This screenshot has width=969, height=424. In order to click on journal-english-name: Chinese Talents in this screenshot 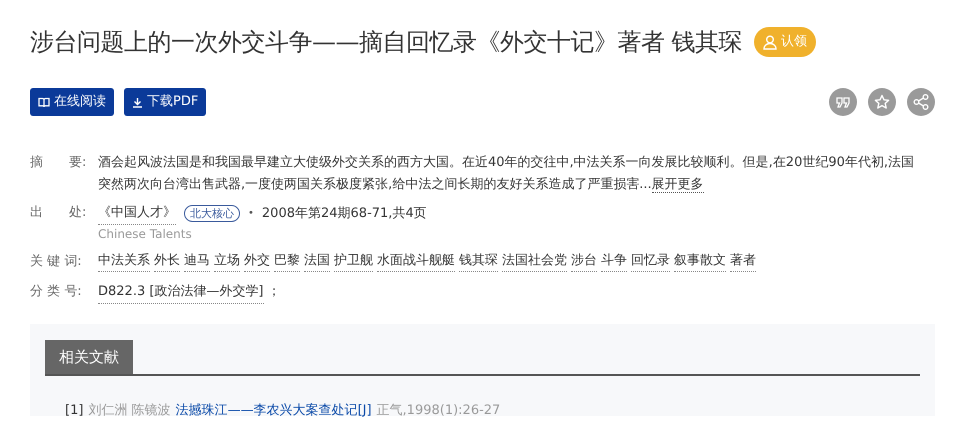, I will do `click(145, 234)`.